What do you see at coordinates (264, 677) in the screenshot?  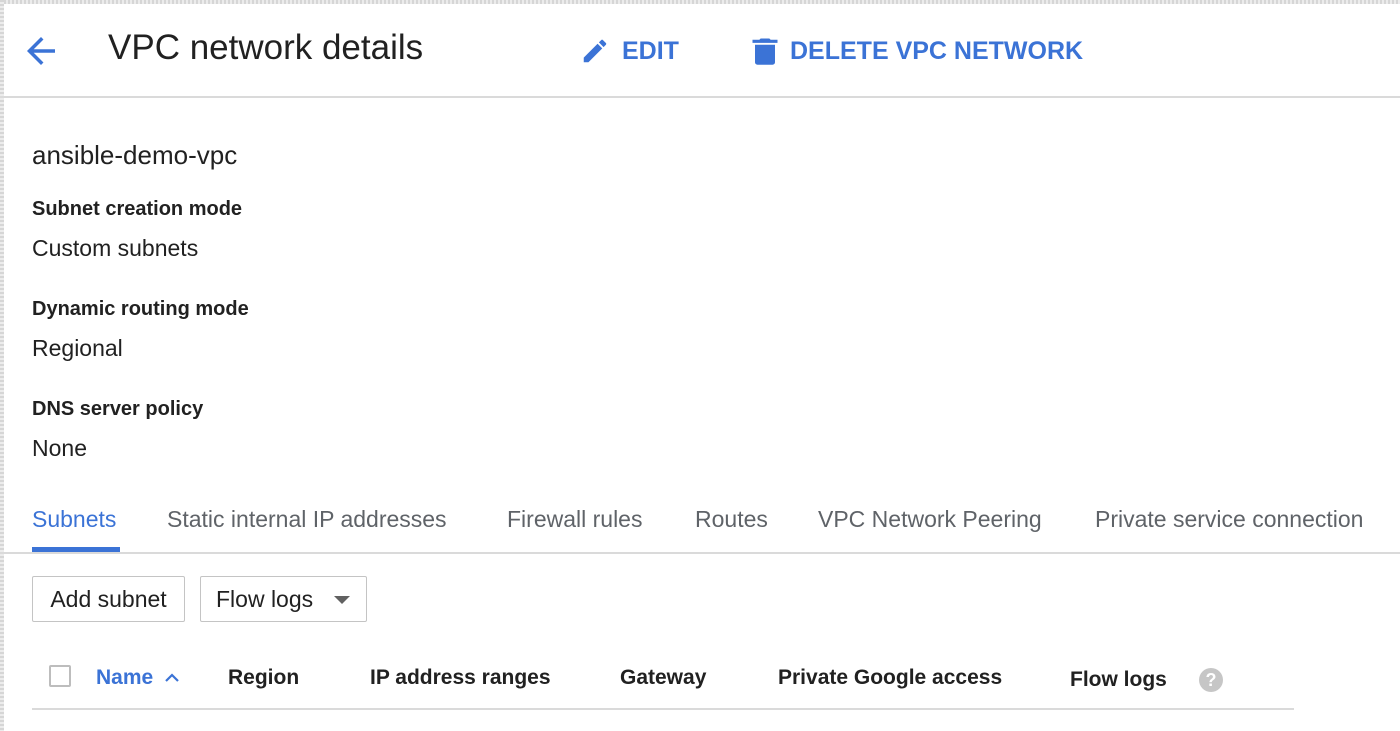 I see `column-header-region: Region` at bounding box center [264, 677].